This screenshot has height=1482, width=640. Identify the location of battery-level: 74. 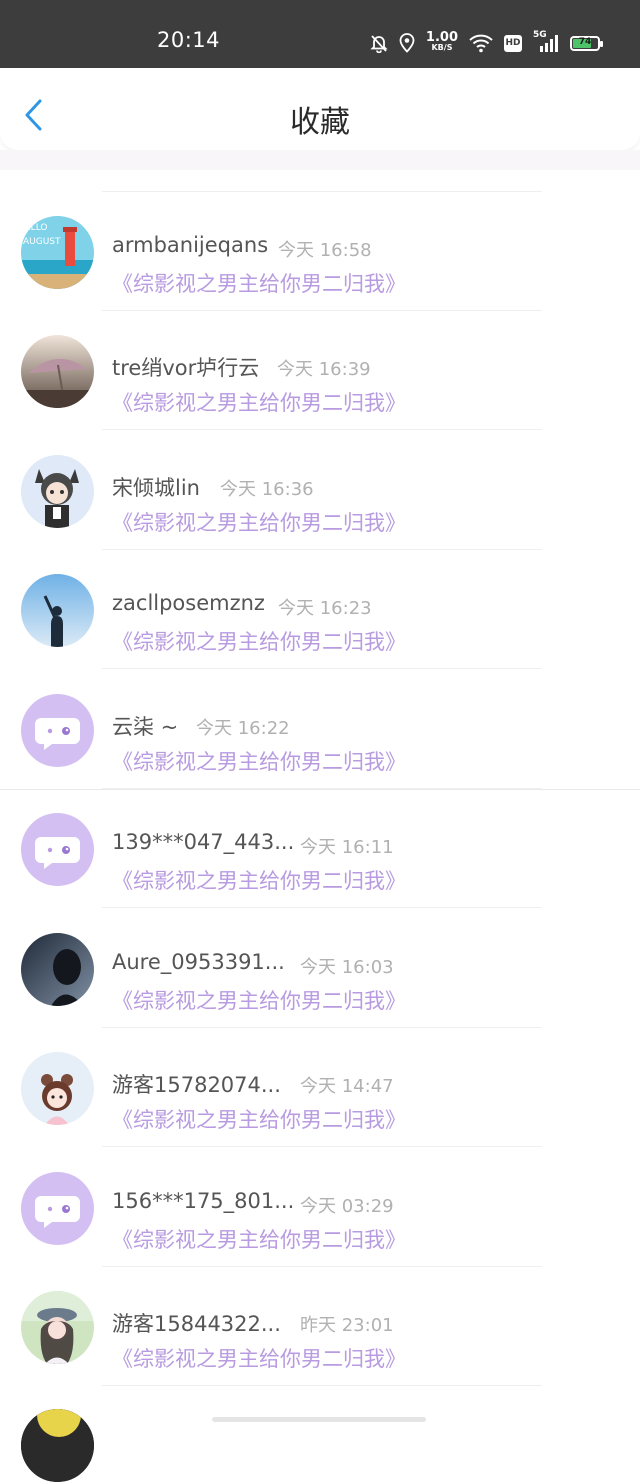
(585, 41).